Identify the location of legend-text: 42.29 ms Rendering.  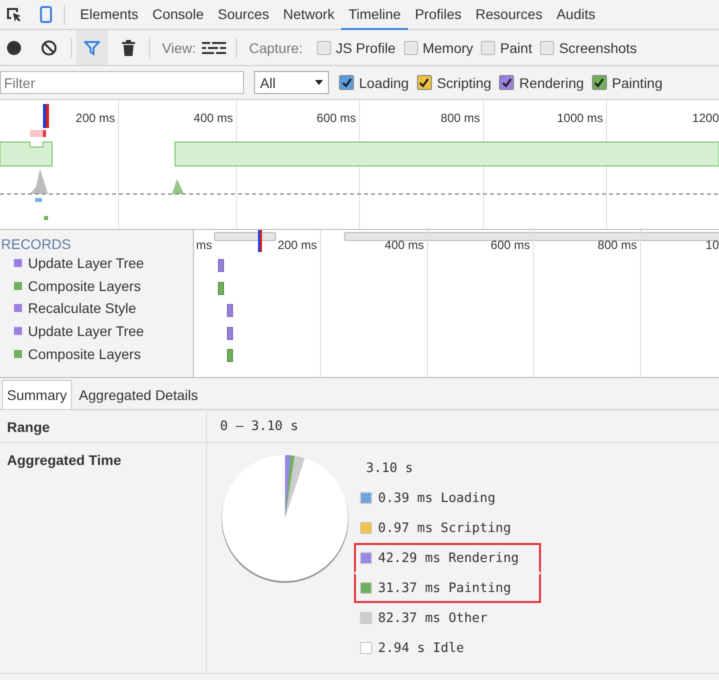
(448, 558).